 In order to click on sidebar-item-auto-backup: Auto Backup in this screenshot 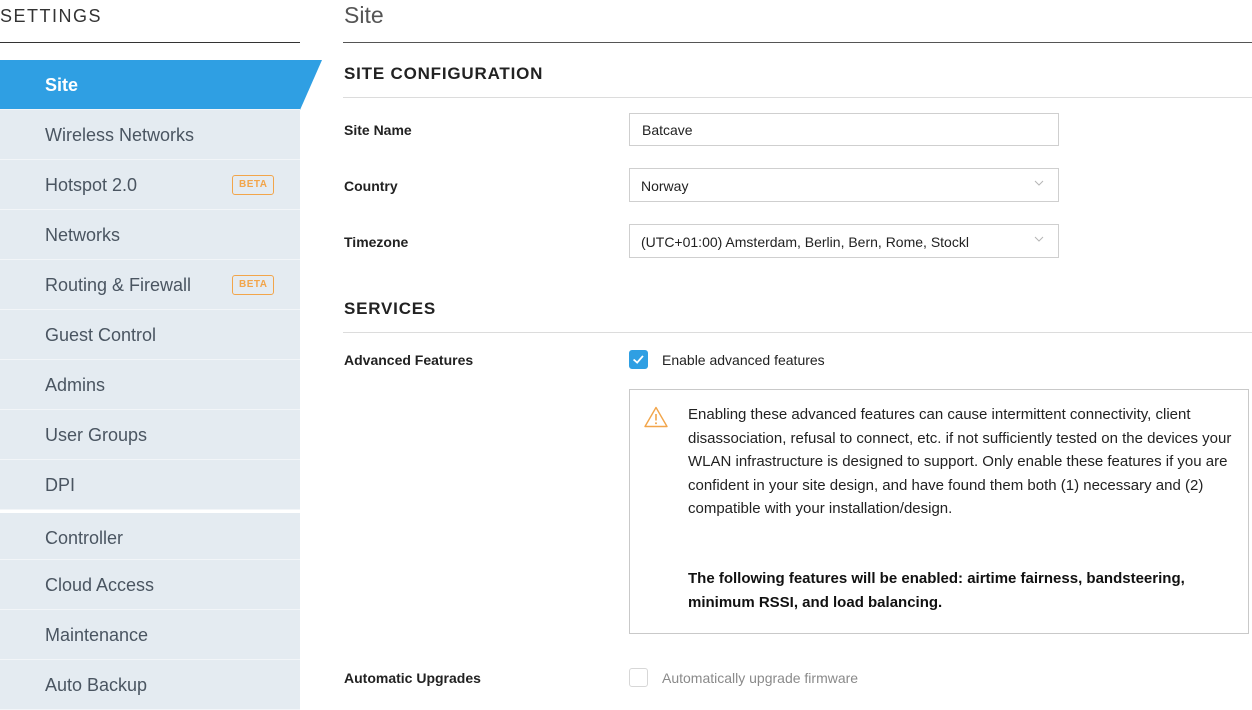, I will do `click(150, 685)`.